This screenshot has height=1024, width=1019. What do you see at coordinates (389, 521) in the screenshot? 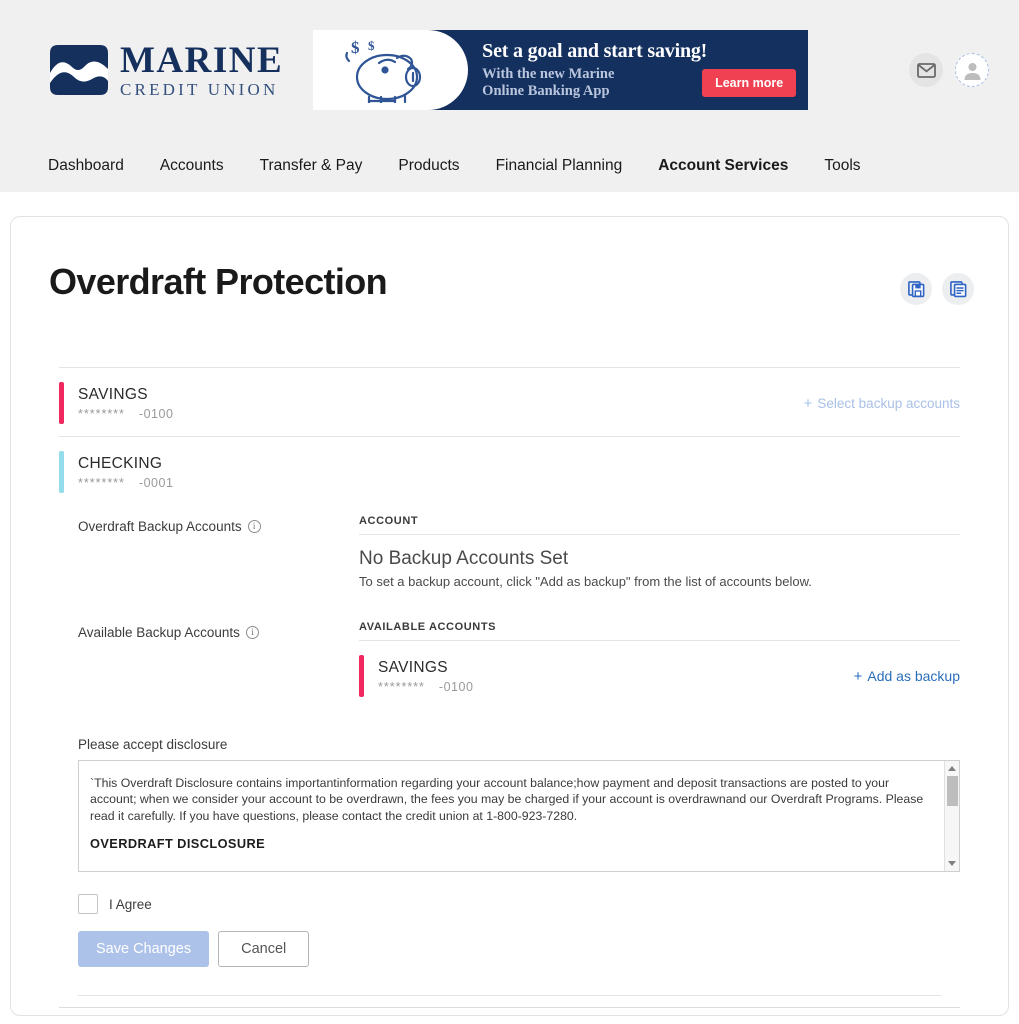
I see `account-column-header: ACCOUNT` at bounding box center [389, 521].